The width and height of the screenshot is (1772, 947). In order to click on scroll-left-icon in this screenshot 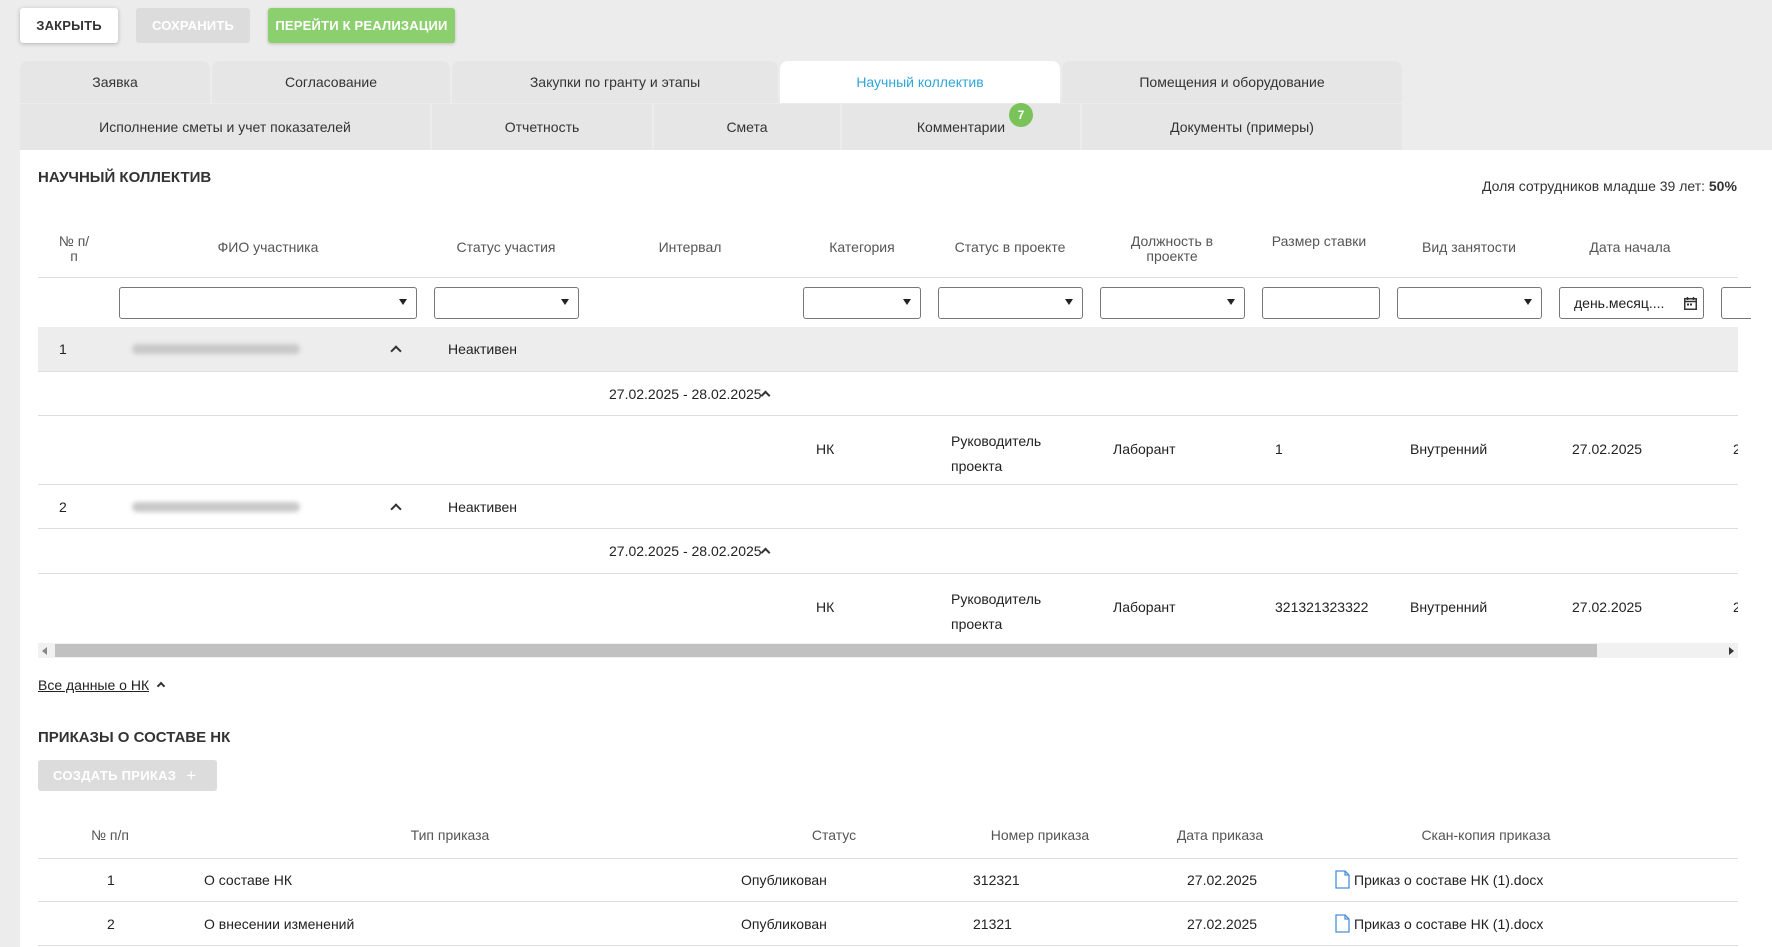, I will do `click(44, 651)`.